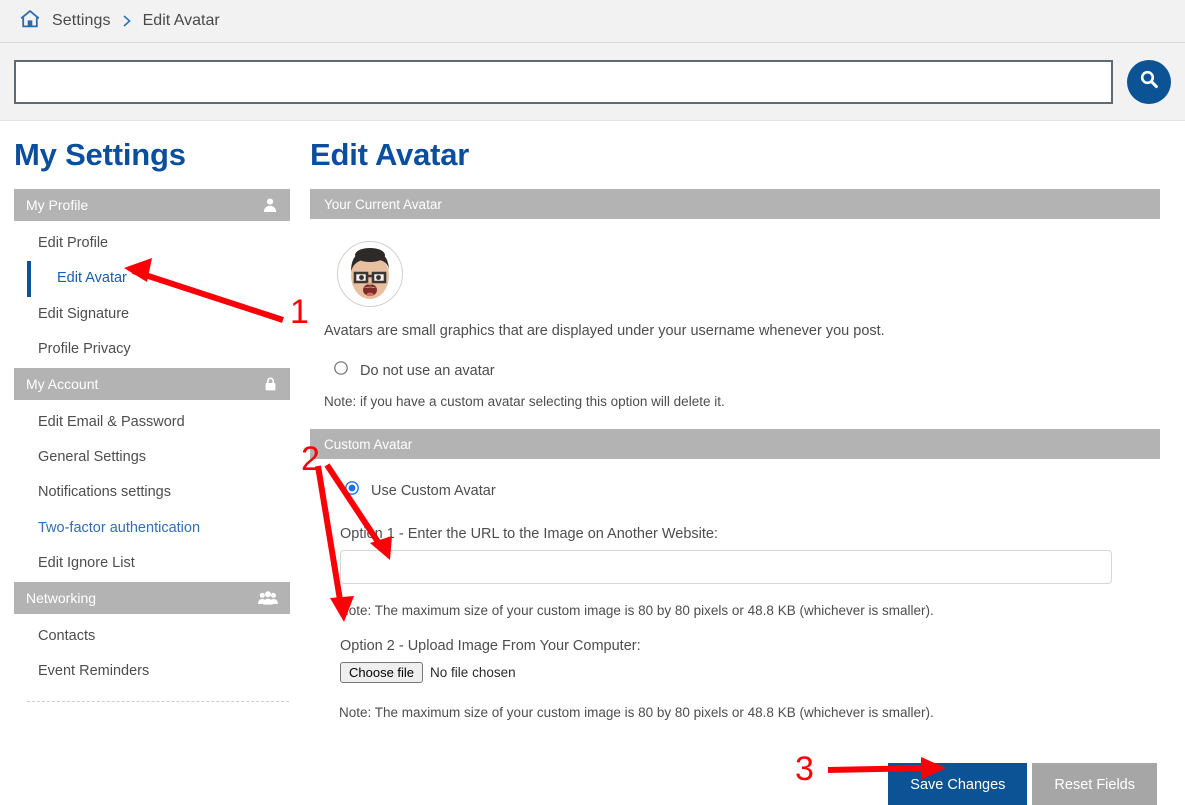 This screenshot has width=1185, height=805. I want to click on sidebar-divider, so click(158, 702).